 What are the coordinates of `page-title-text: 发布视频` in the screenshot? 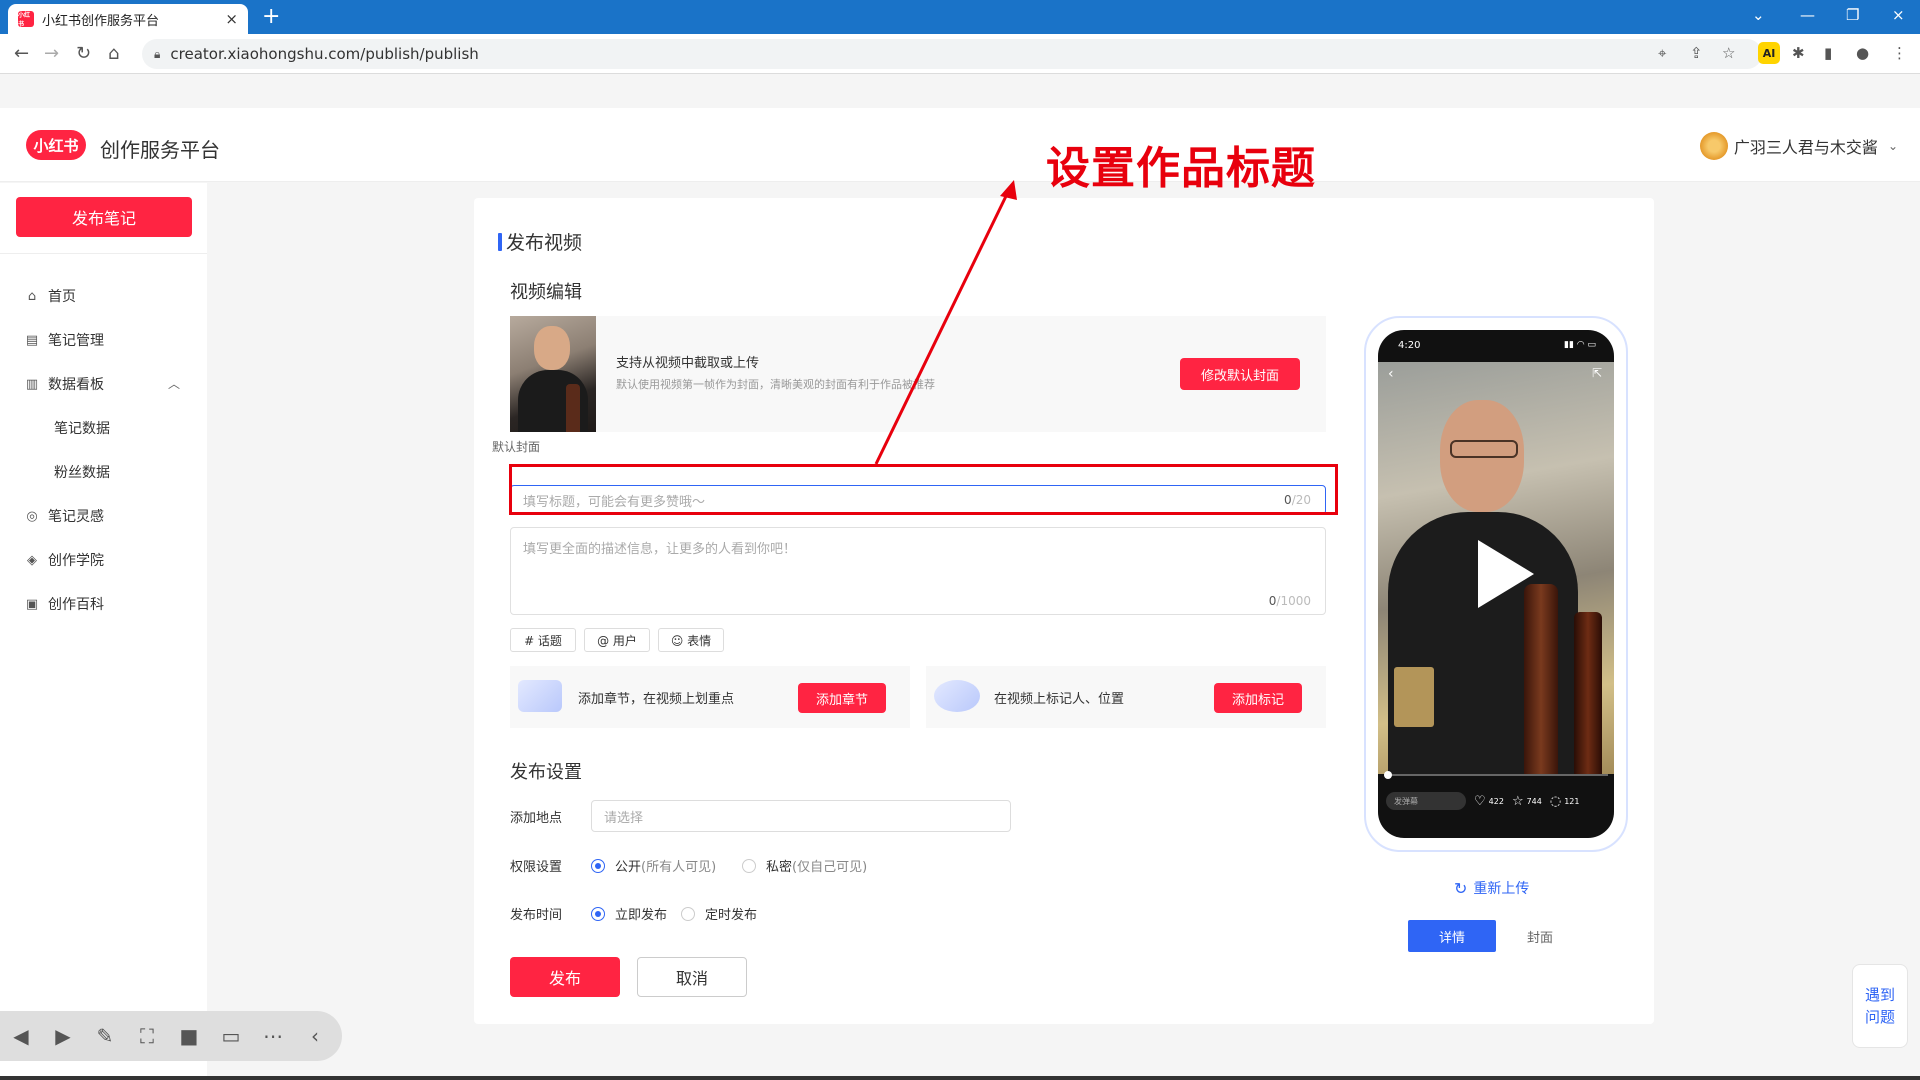 It's located at (544, 243).